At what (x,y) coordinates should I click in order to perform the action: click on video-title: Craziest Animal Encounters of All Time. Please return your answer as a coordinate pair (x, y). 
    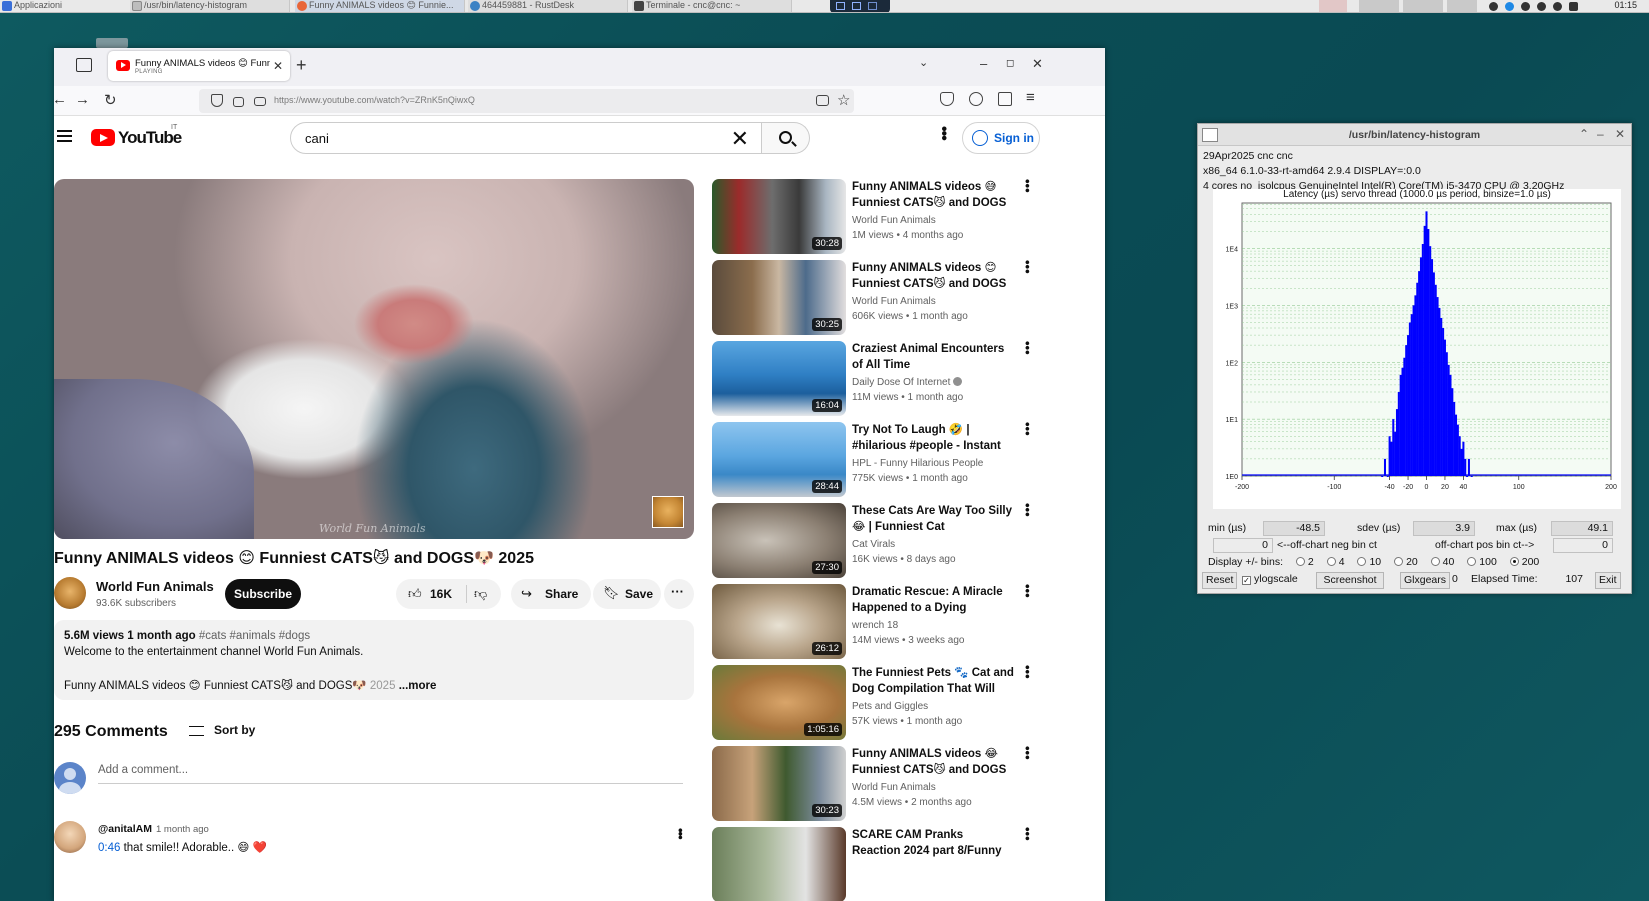
    Looking at the image, I should click on (933, 357).